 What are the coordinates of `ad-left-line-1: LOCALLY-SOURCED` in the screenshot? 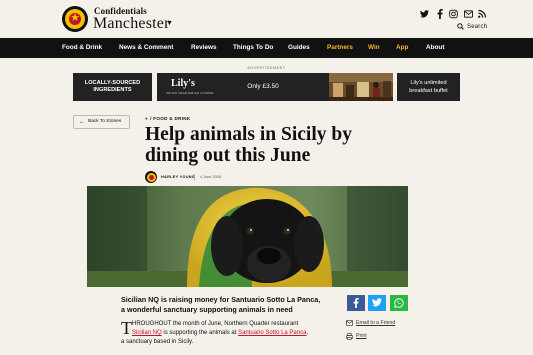 It's located at (112, 83).